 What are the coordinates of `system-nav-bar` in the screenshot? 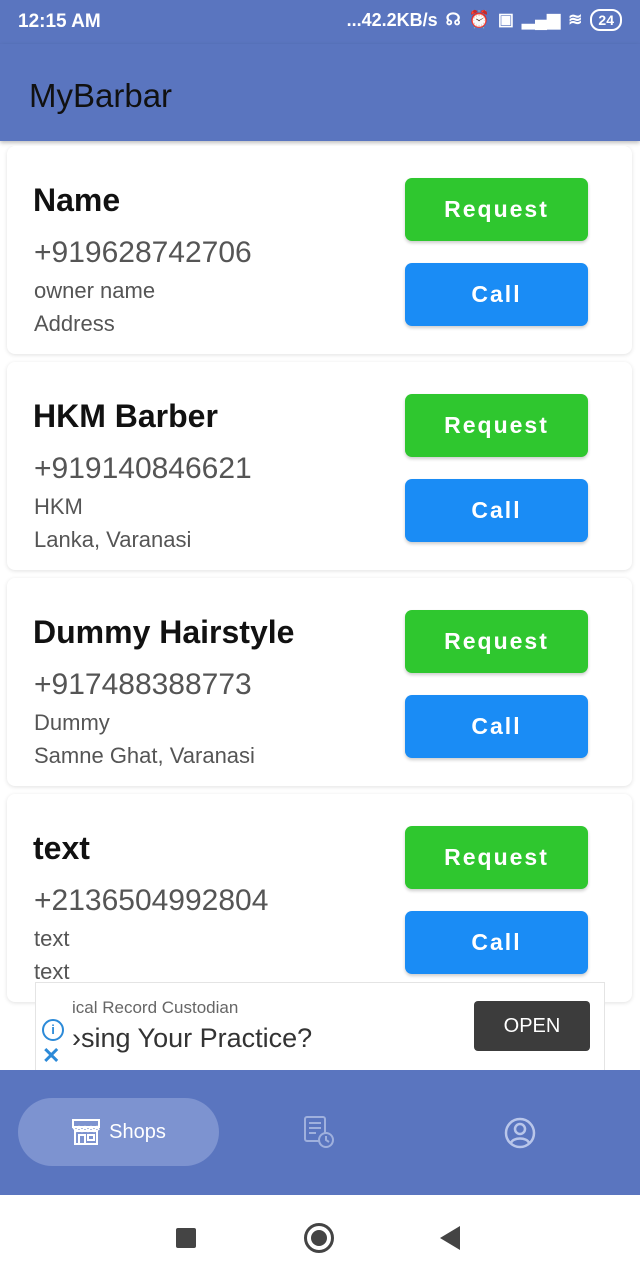 It's located at (320, 1237).